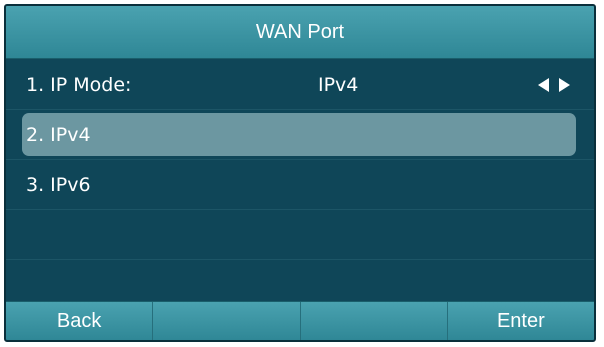 The width and height of the screenshot is (604, 347). I want to click on value-switcher, so click(554, 84).